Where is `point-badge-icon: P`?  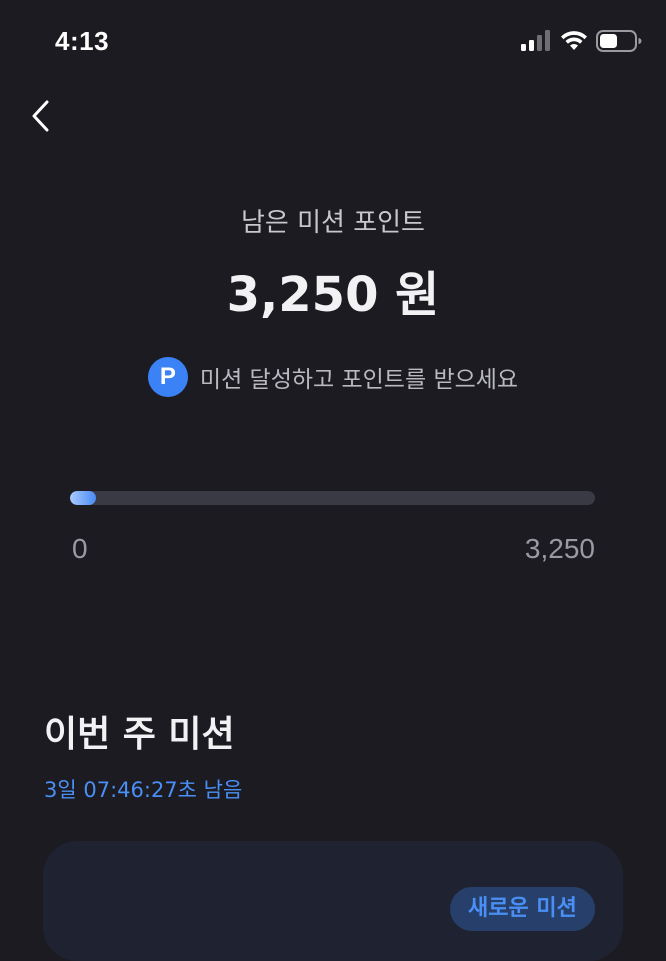 point-badge-icon: P is located at coordinates (167, 377).